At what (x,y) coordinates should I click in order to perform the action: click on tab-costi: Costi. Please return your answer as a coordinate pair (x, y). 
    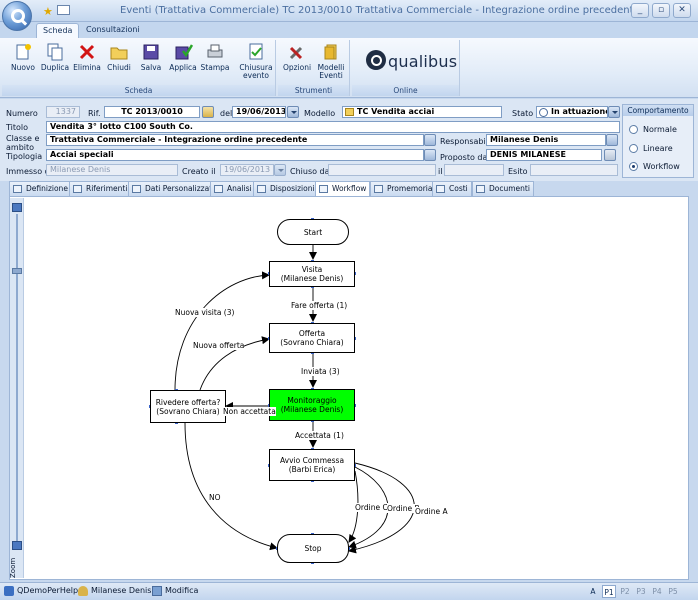
    Looking at the image, I should click on (452, 188).